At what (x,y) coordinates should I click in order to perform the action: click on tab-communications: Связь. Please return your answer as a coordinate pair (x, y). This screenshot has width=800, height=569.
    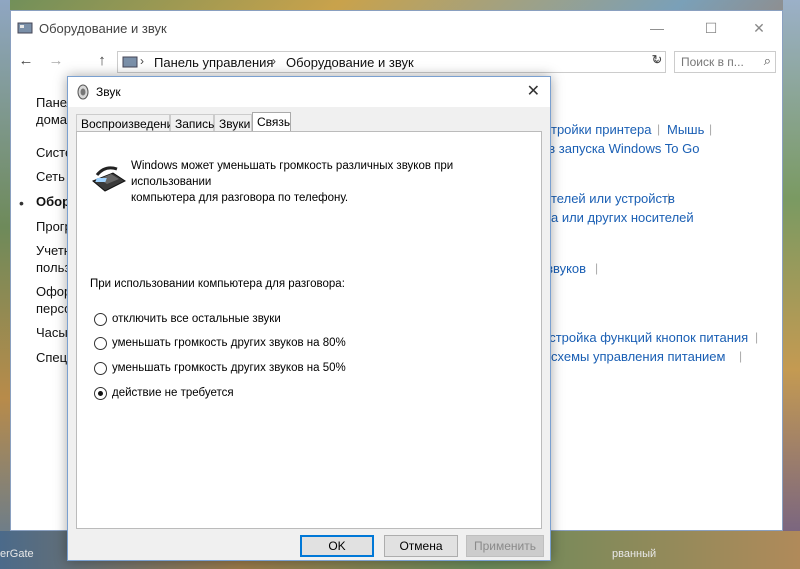
    Looking at the image, I should click on (271, 122).